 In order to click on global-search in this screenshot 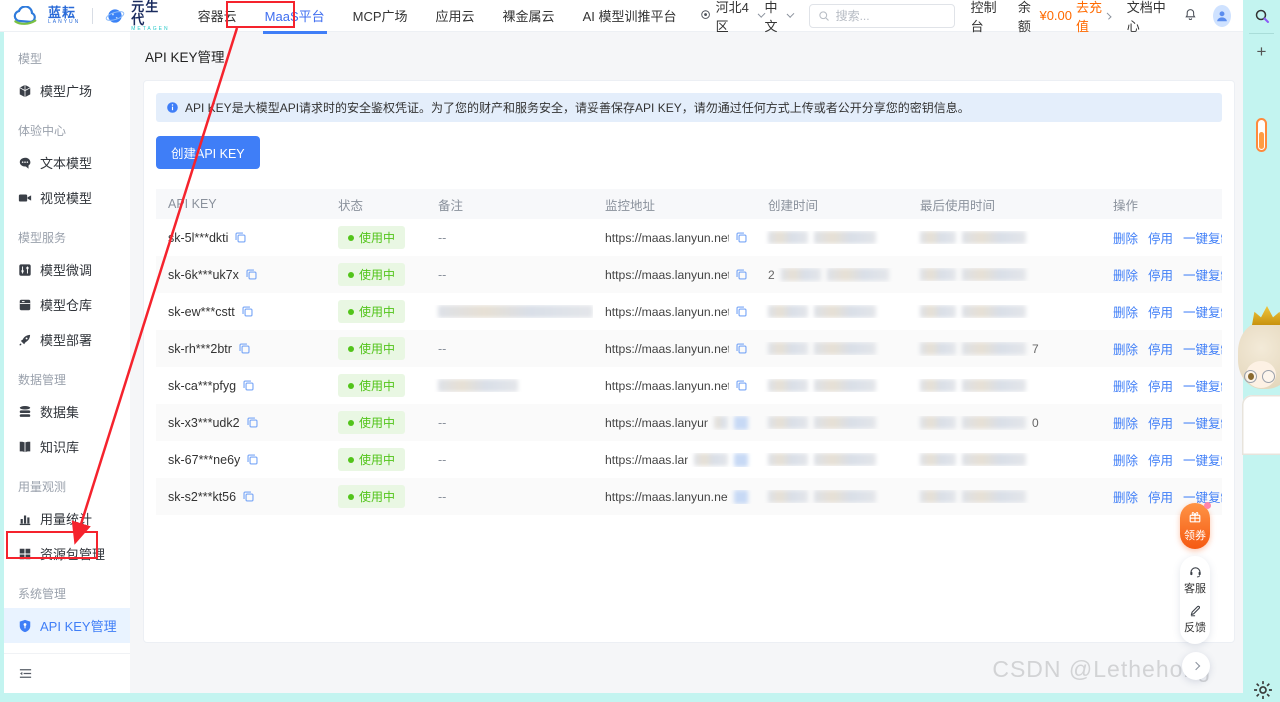, I will do `click(881, 15)`.